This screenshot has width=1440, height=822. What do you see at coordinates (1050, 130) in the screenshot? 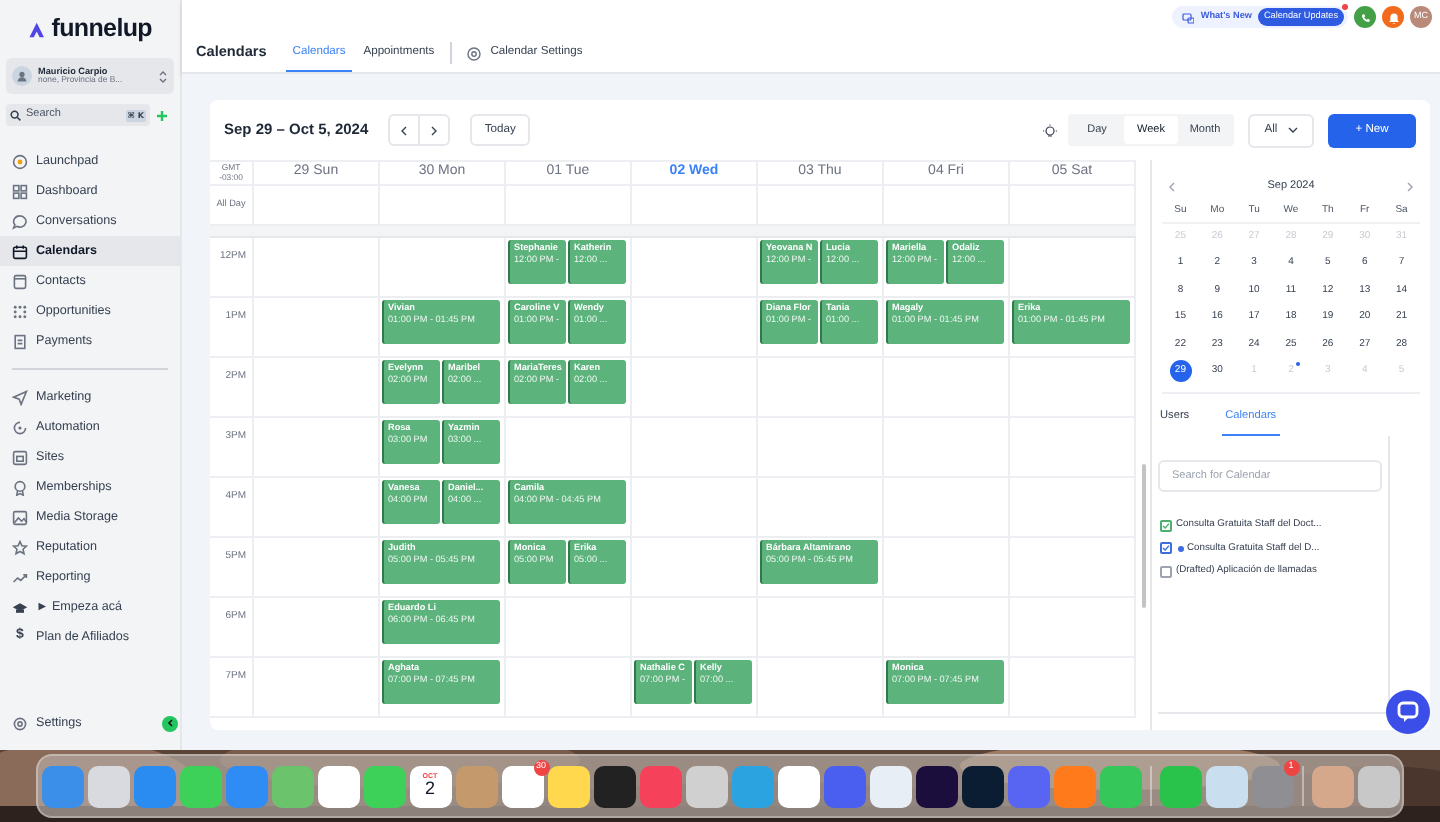
I see `lightbulb-icon` at bounding box center [1050, 130].